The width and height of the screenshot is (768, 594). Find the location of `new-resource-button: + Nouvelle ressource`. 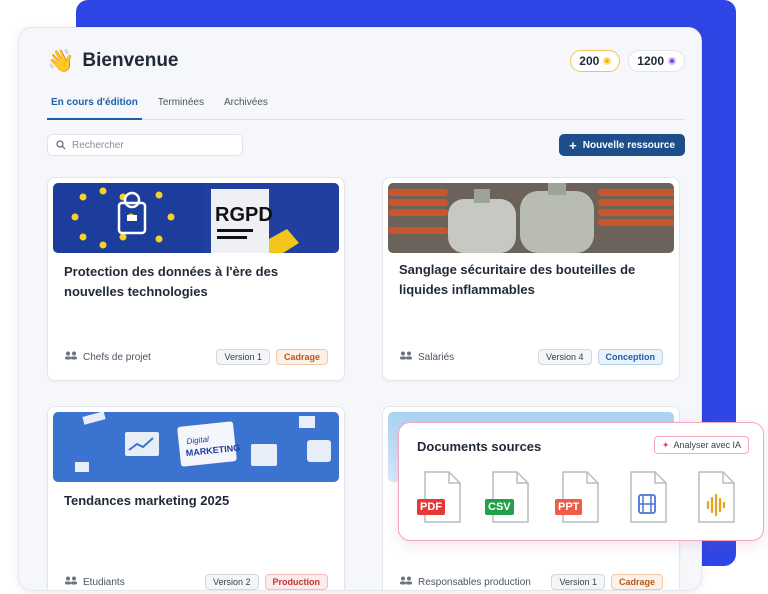

new-resource-button: + Nouvelle ressource is located at coordinates (622, 145).